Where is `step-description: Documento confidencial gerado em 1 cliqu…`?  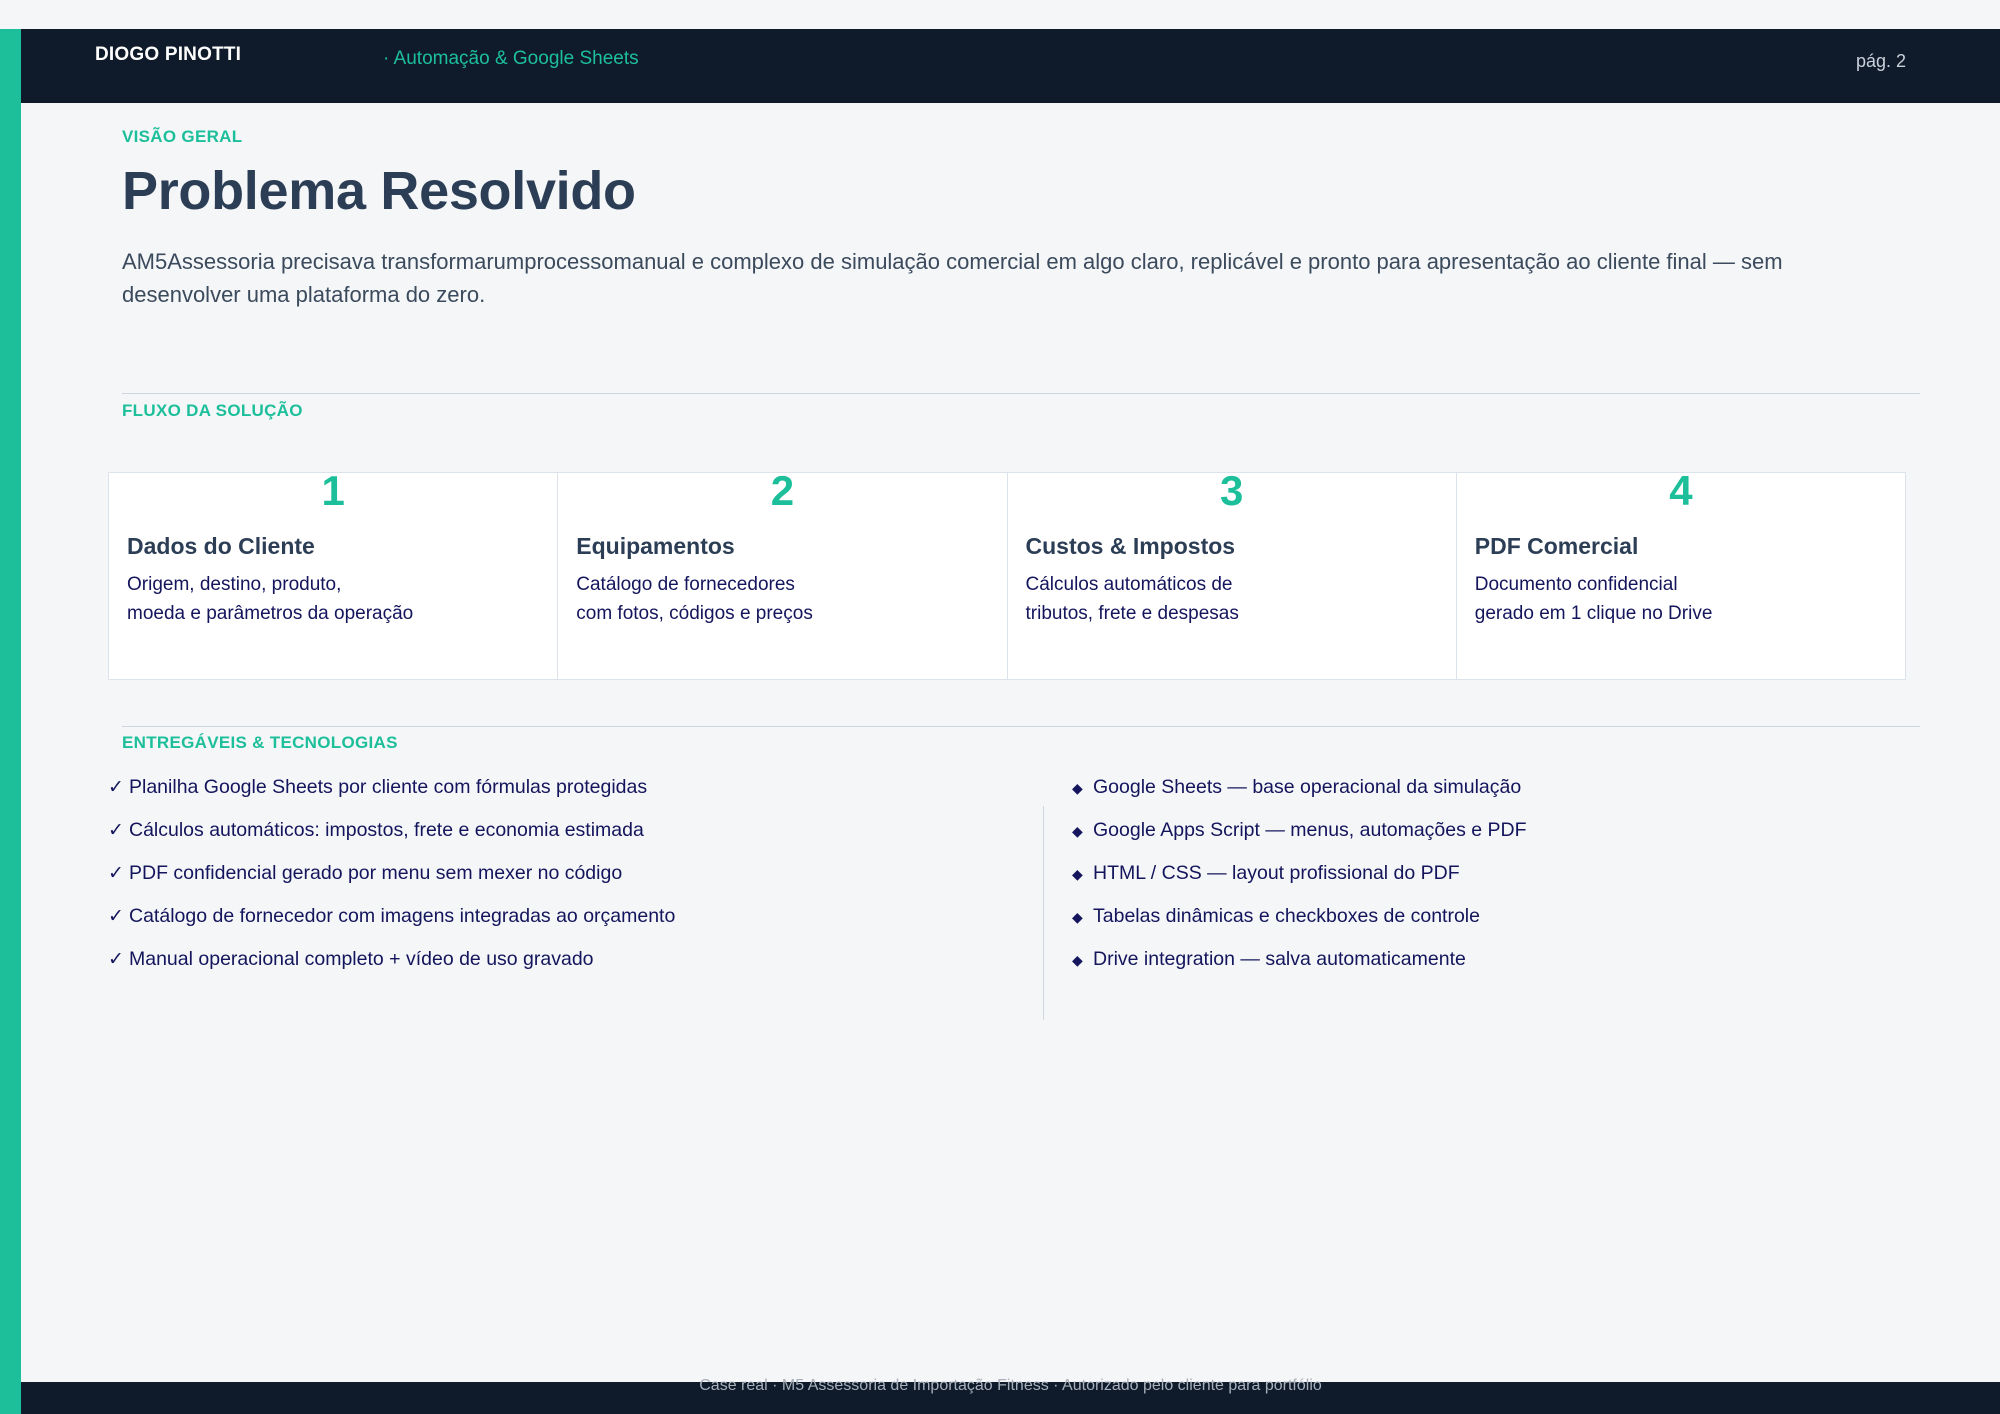
step-description: Documento confidencial gerado em 1 cliqu… is located at coordinates (1593, 599).